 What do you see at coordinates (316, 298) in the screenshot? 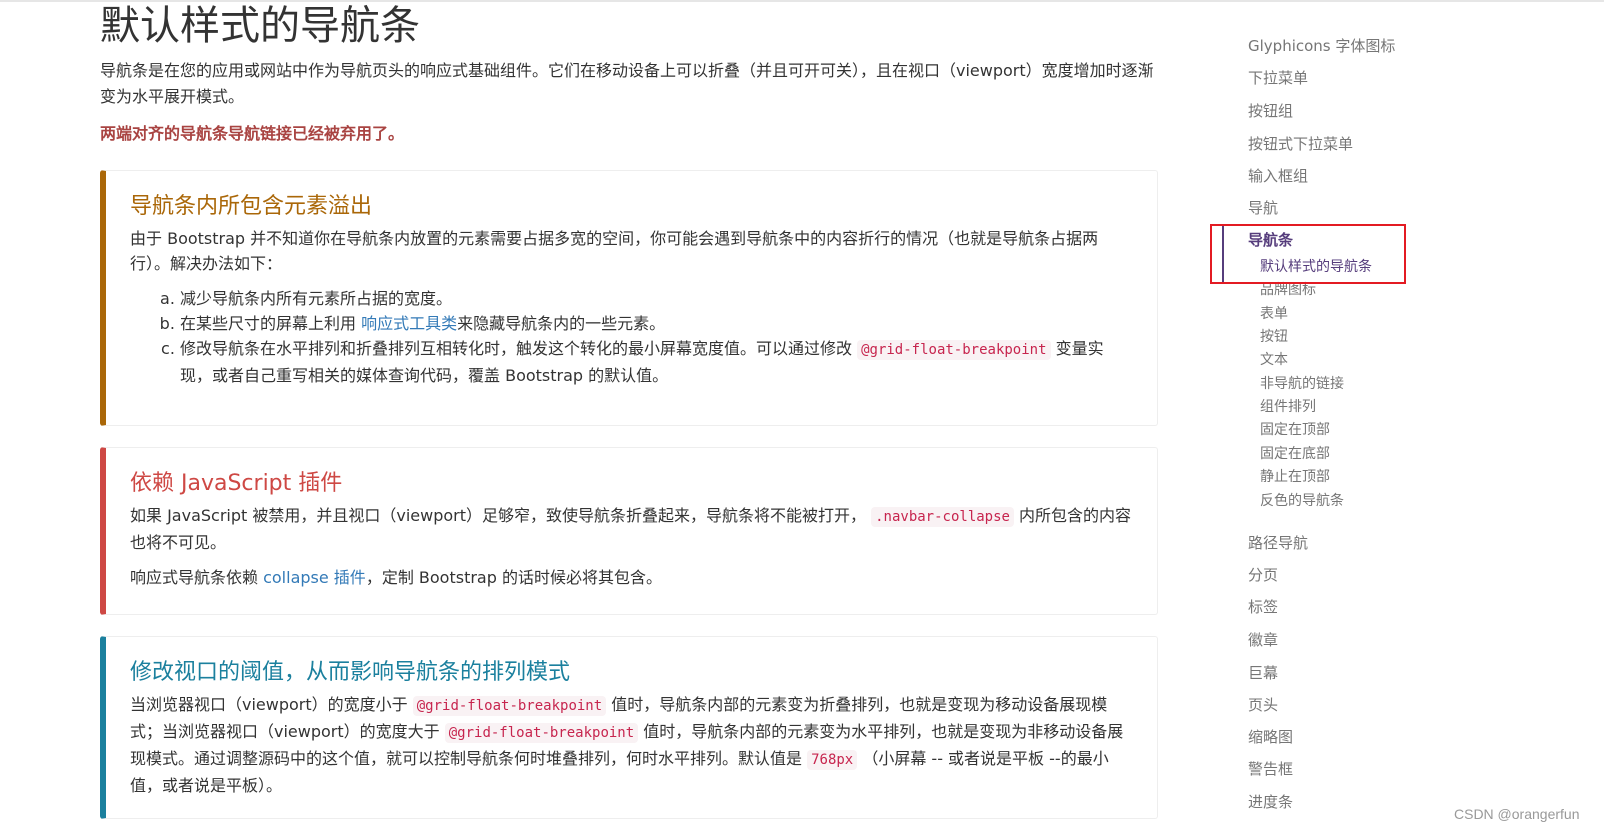
I see `list-item-text: 减少导航条内所有元素所占据的宽度。` at bounding box center [316, 298].